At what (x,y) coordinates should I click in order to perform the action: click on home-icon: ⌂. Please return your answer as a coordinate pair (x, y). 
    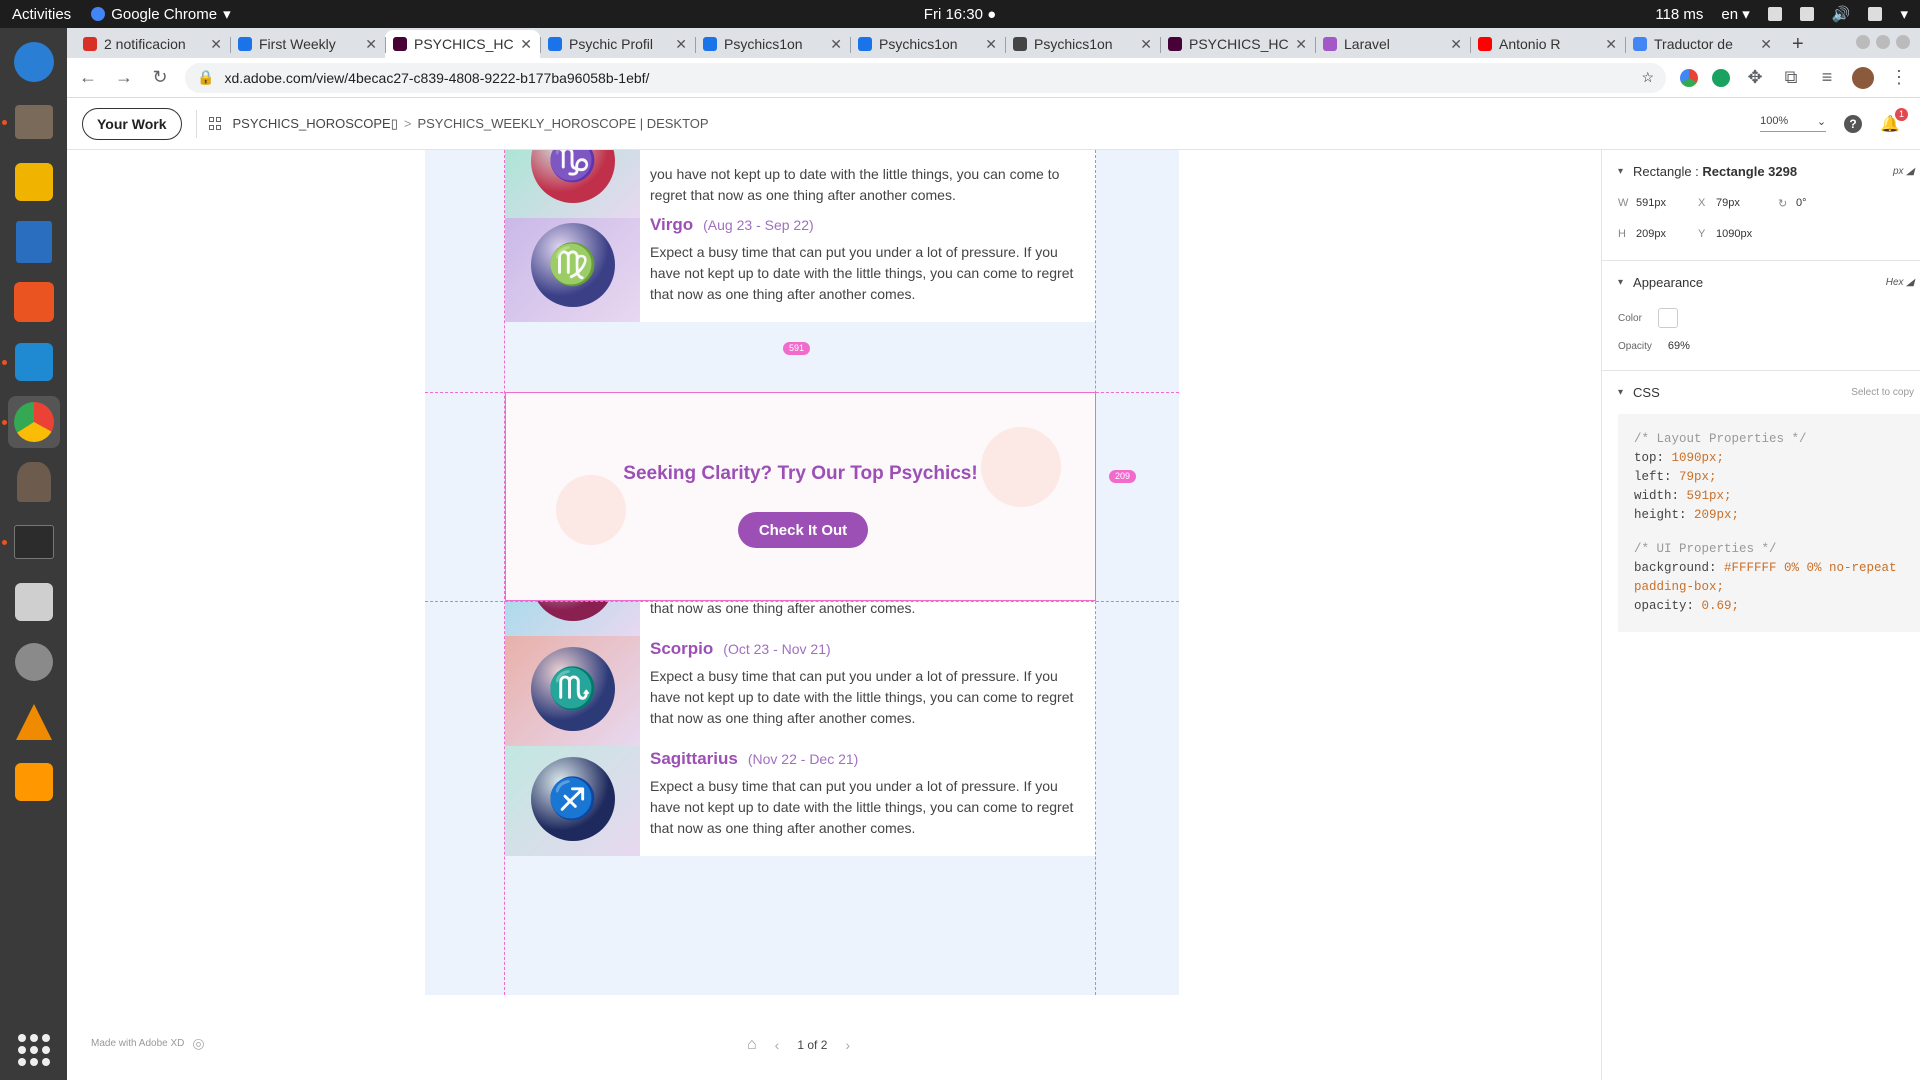
    Looking at the image, I should click on (752, 1045).